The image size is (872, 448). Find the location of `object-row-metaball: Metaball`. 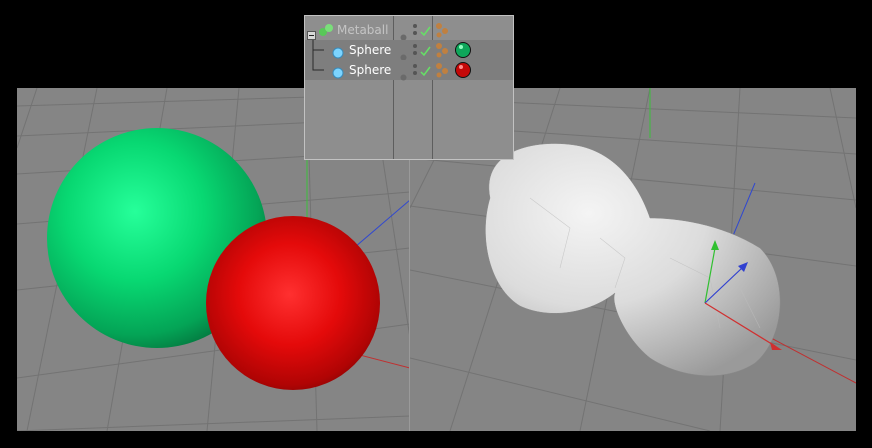

object-row-metaball: Metaball is located at coordinates (409, 31).